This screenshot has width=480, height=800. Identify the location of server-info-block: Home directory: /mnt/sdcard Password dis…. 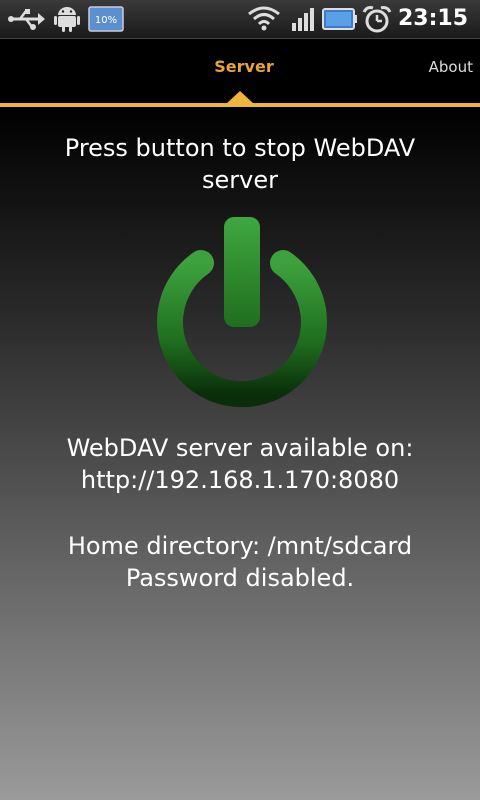
(240, 562).